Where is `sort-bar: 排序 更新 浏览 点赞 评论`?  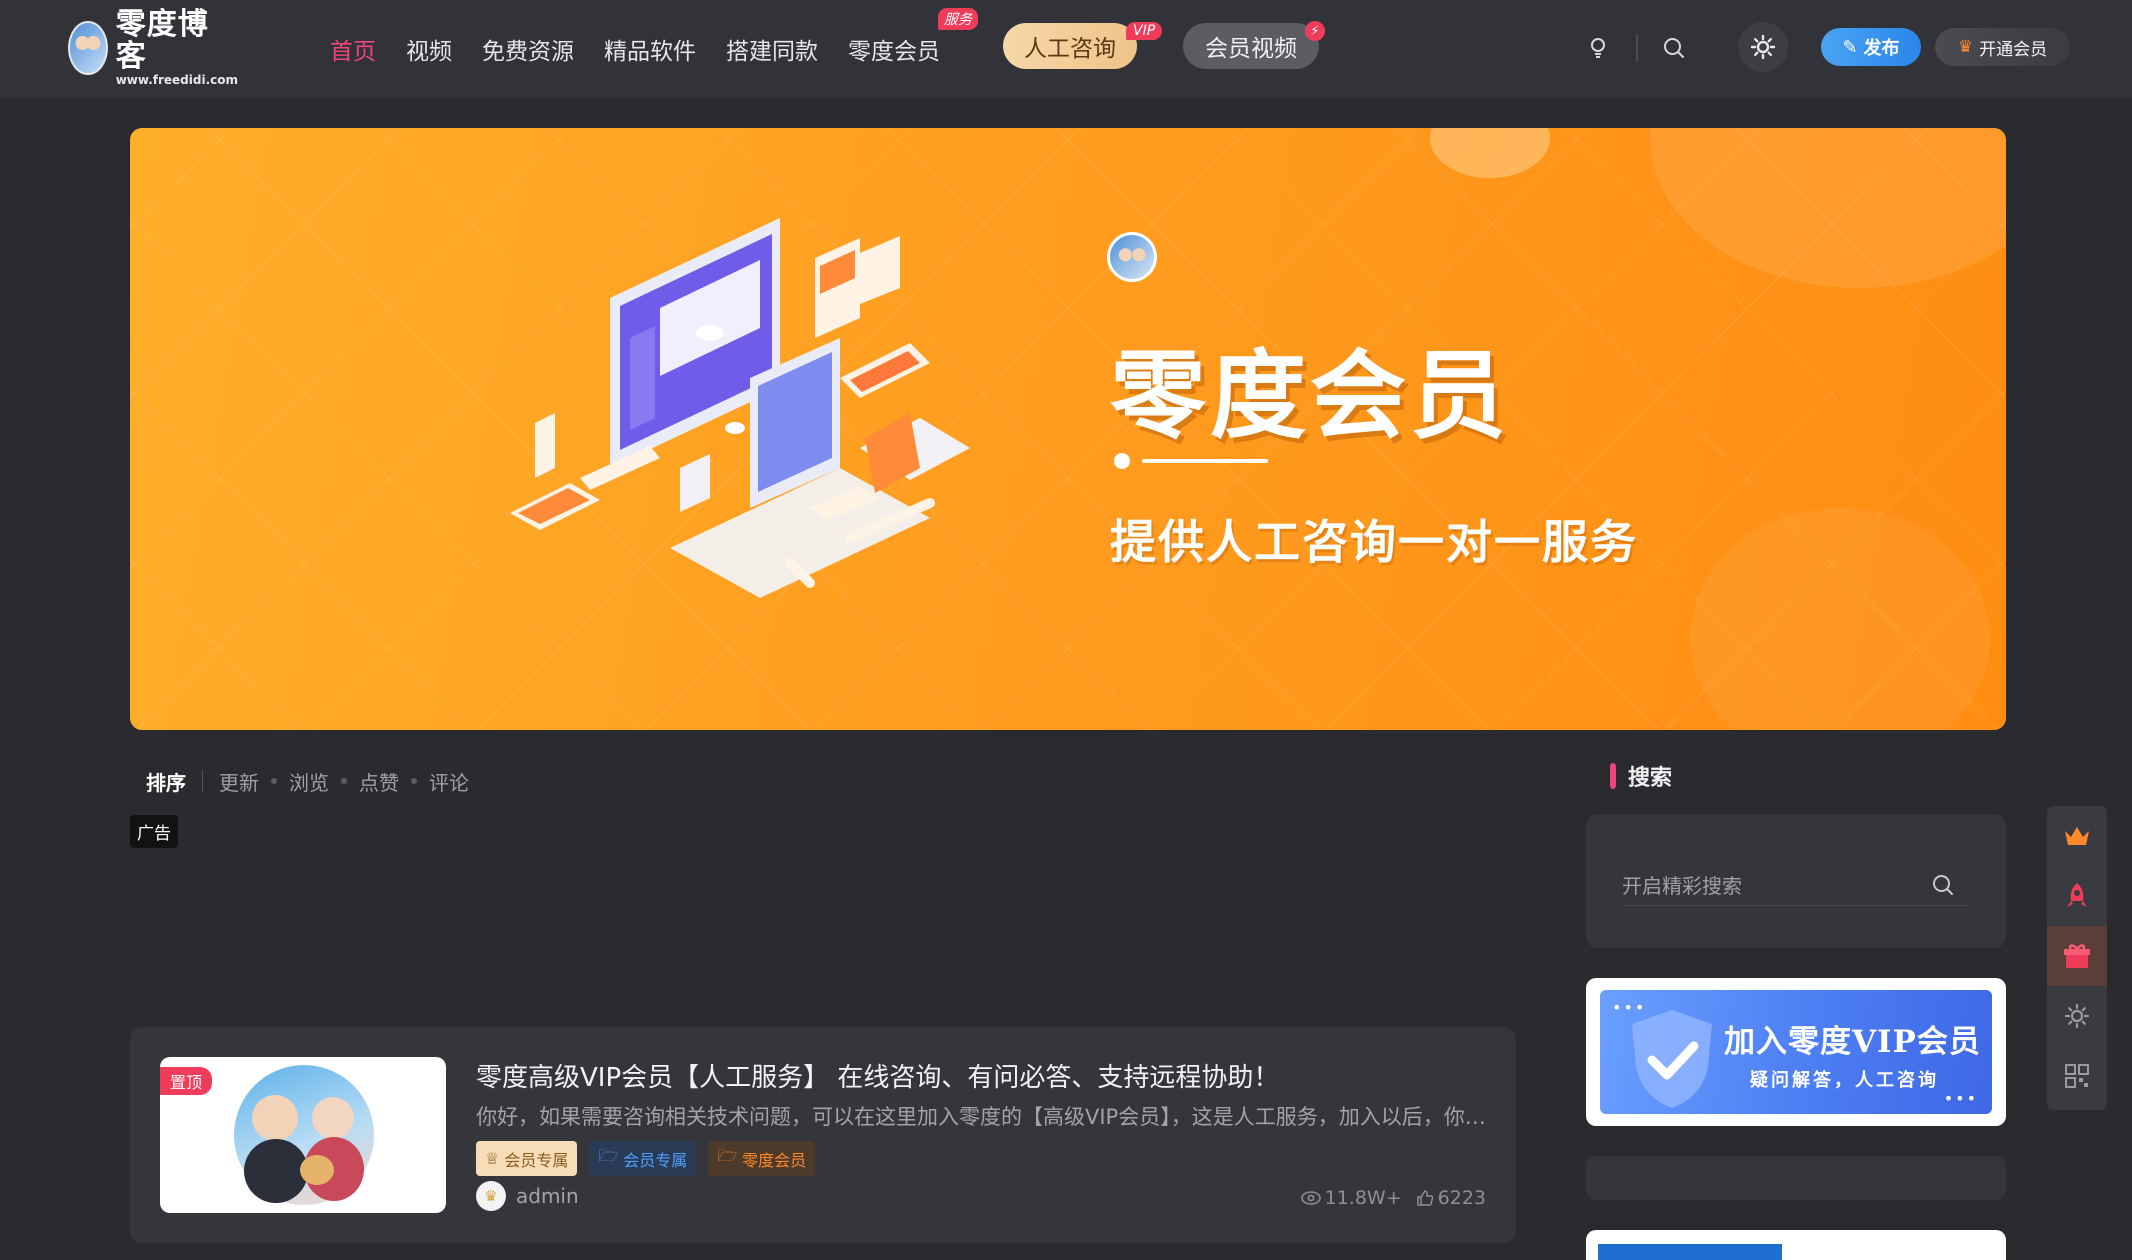
sort-bar: 排序 更新 浏览 点赞 评论 is located at coordinates (307, 781).